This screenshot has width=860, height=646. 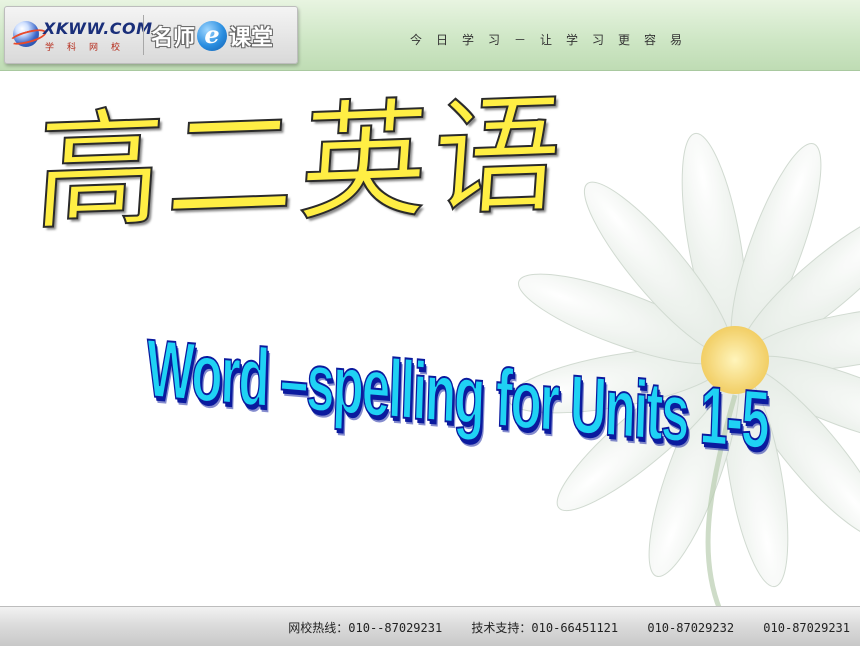 I want to click on footer-hotline: 网校热线：010--87029231, so click(x=365, y=628).